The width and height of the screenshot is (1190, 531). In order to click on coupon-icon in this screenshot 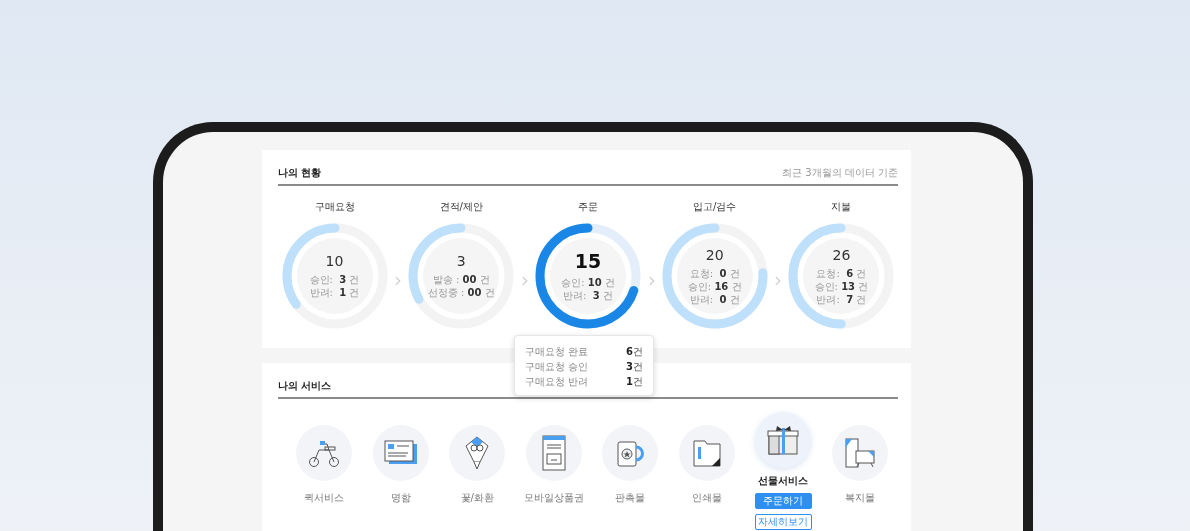, I will do `click(553, 453)`.